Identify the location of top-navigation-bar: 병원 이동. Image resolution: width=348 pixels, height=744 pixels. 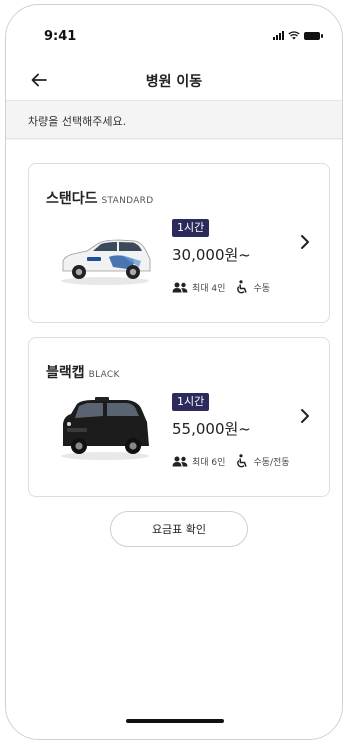
(174, 81).